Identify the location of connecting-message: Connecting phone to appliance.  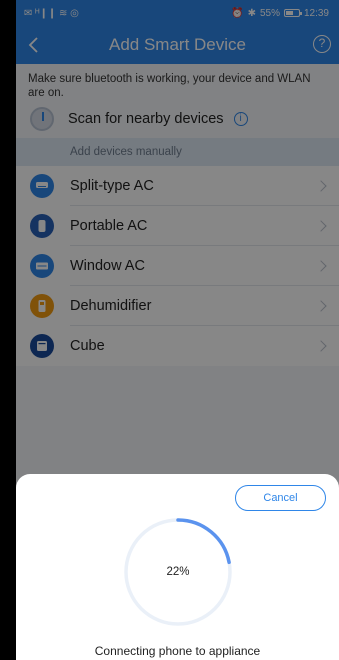
(177, 651).